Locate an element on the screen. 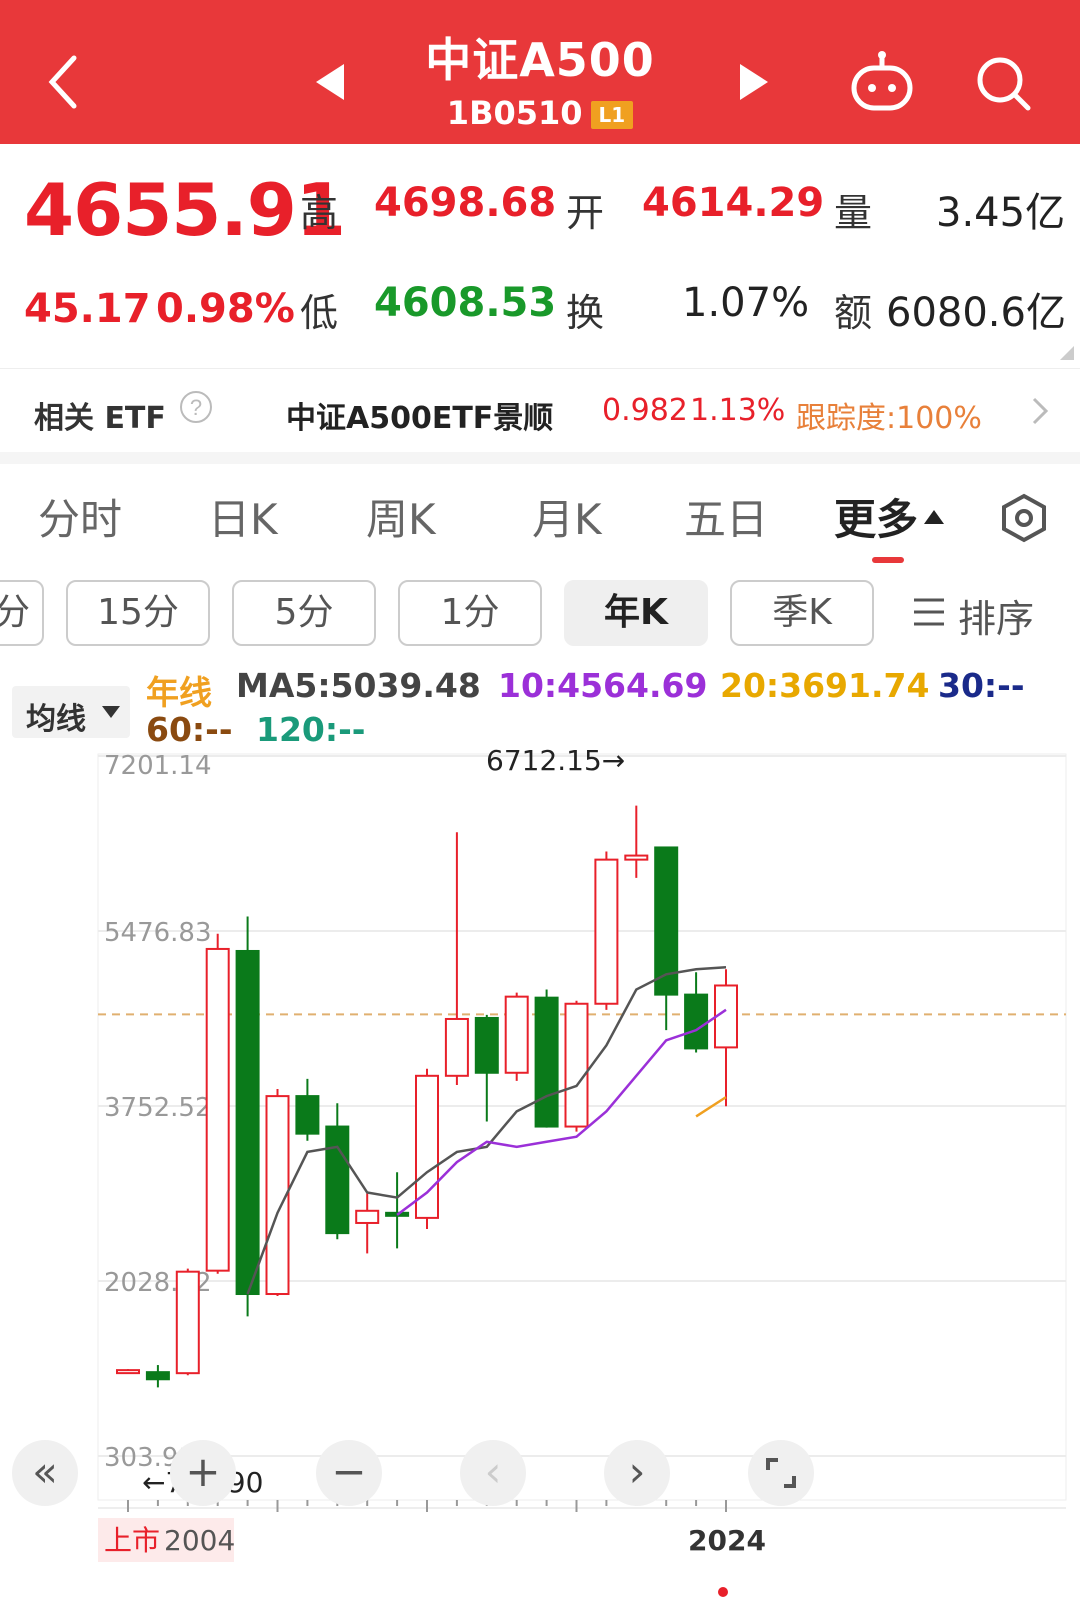 This screenshot has height=1606, width=1080. period-yearly-k: 年K is located at coordinates (636, 613).